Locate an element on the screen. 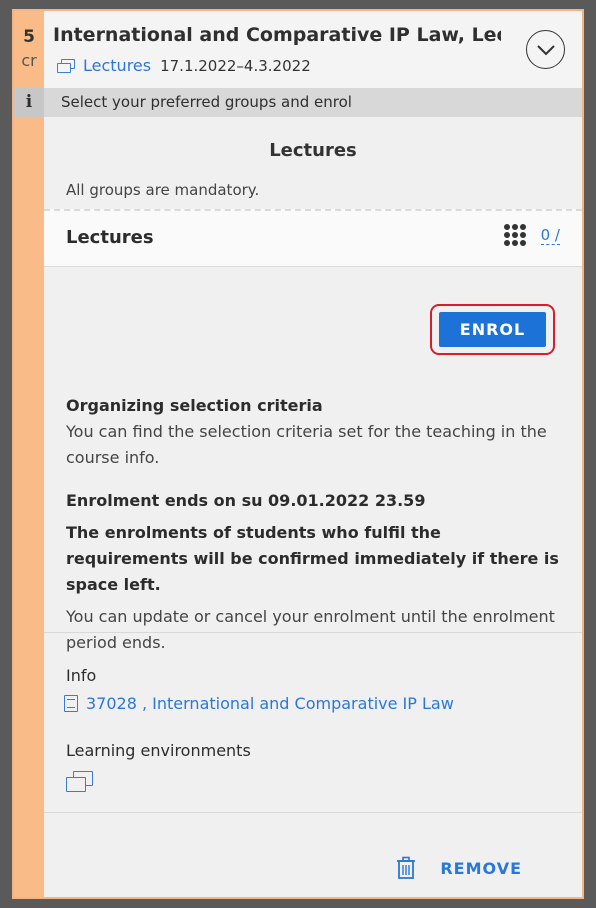 The height and width of the screenshot is (908, 596). info-bar: i Select your preferred groups and enrol is located at coordinates (298, 102).